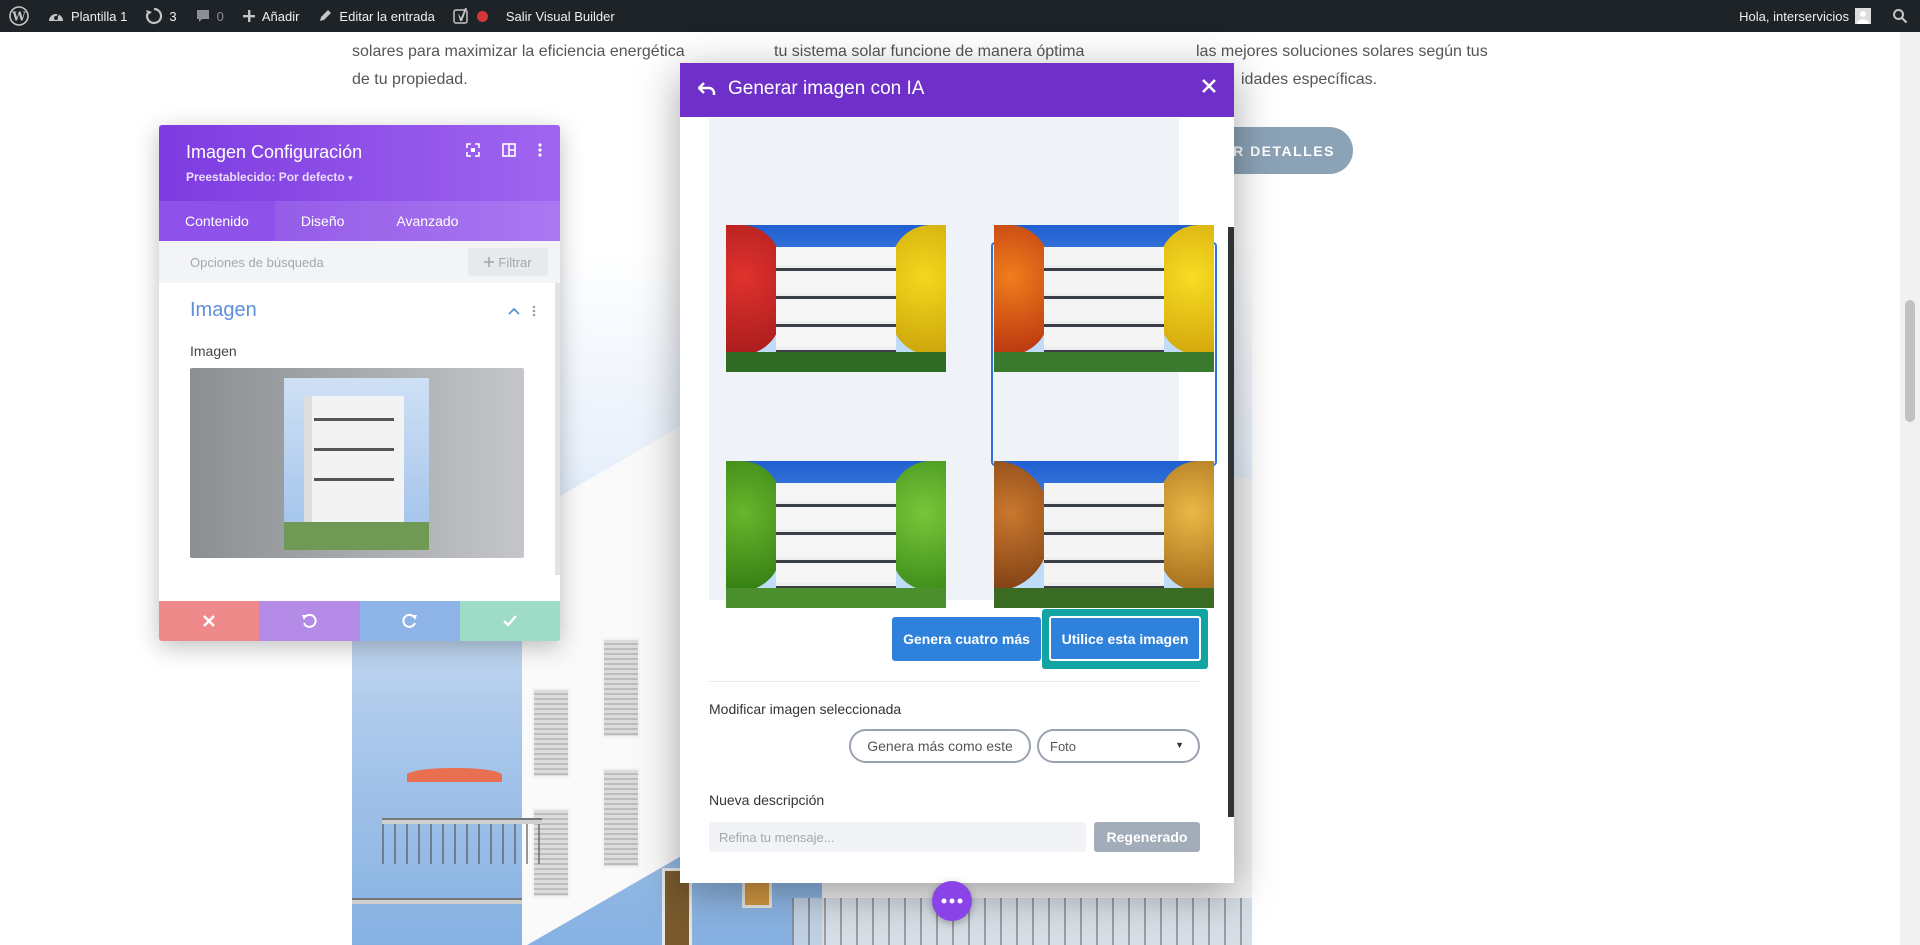  I want to click on options-search-row: Opciones de búsqueda Filtrar, so click(359, 262).